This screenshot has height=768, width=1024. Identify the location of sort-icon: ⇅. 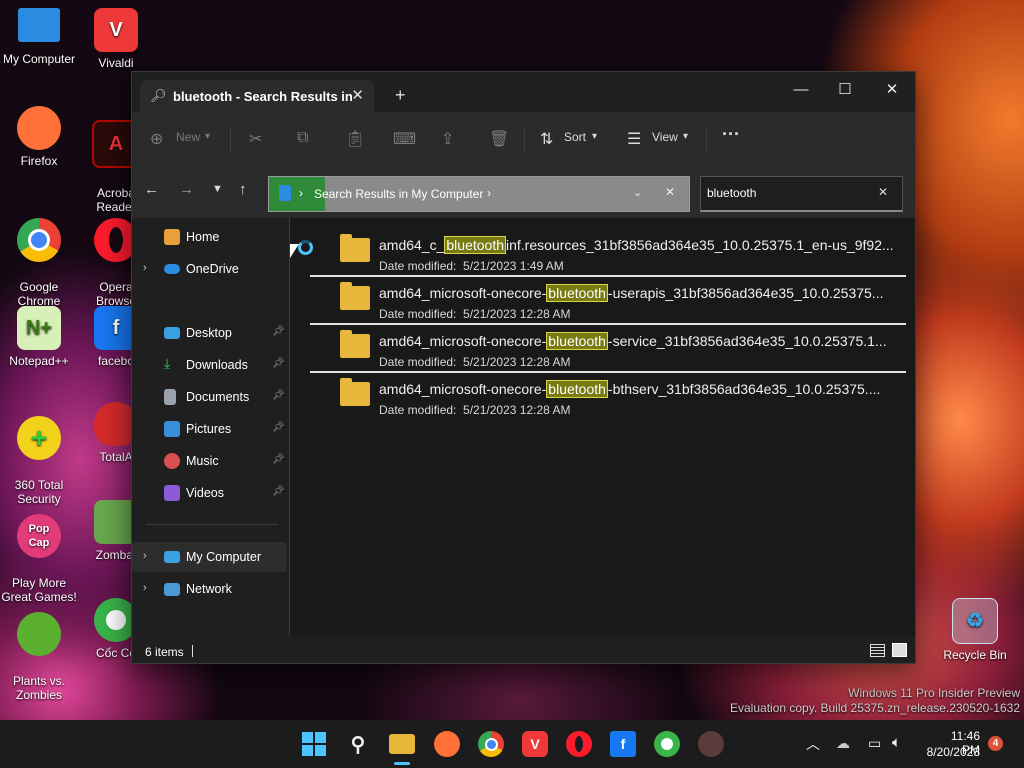
(546, 139).